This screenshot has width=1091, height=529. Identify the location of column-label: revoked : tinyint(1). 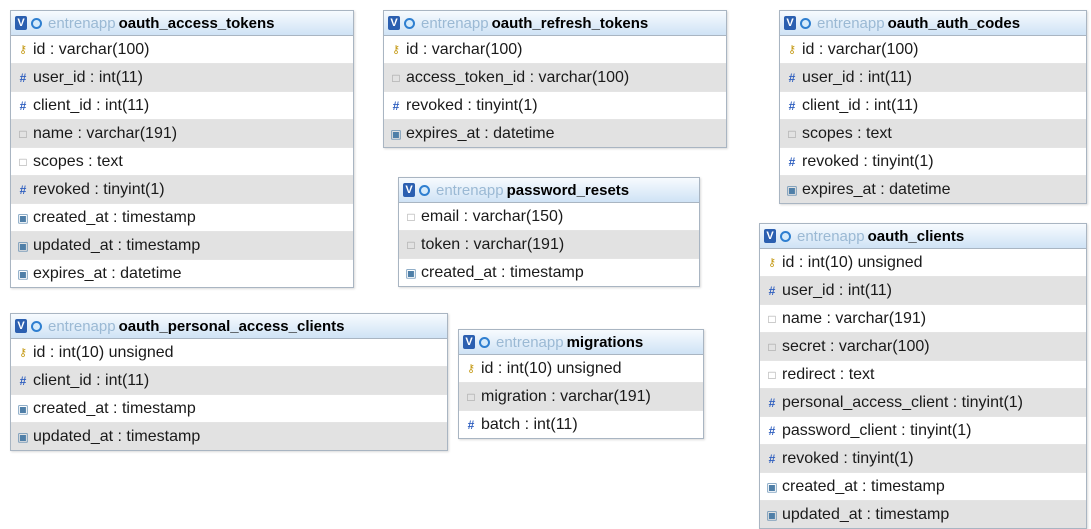
(99, 189).